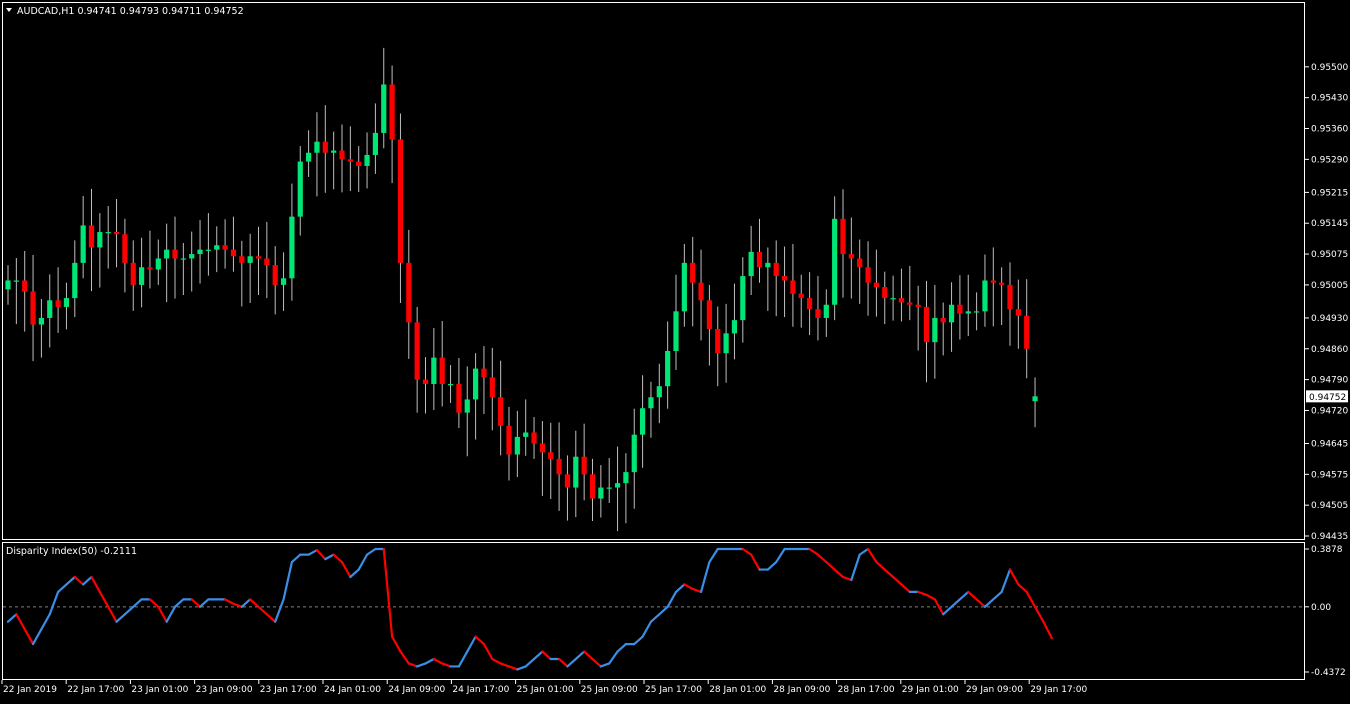  What do you see at coordinates (9, 10) in the screenshot?
I see `triangle-down-icon` at bounding box center [9, 10].